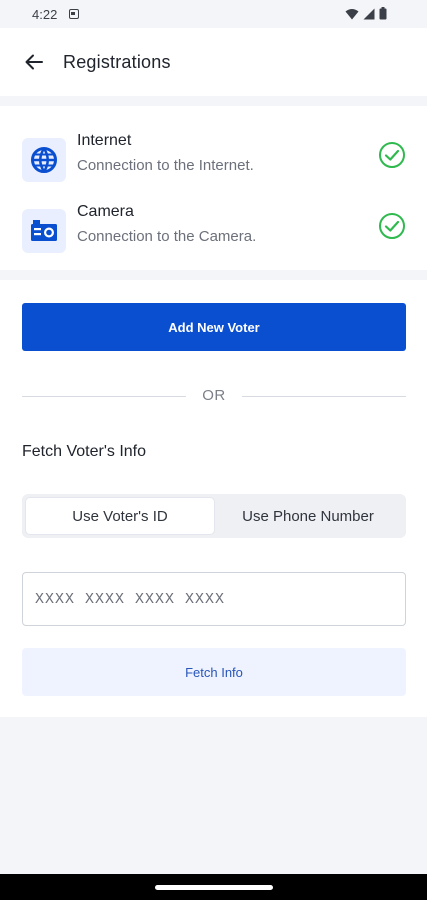  Describe the element at coordinates (74, 14) in the screenshot. I see `notification-icon` at that location.